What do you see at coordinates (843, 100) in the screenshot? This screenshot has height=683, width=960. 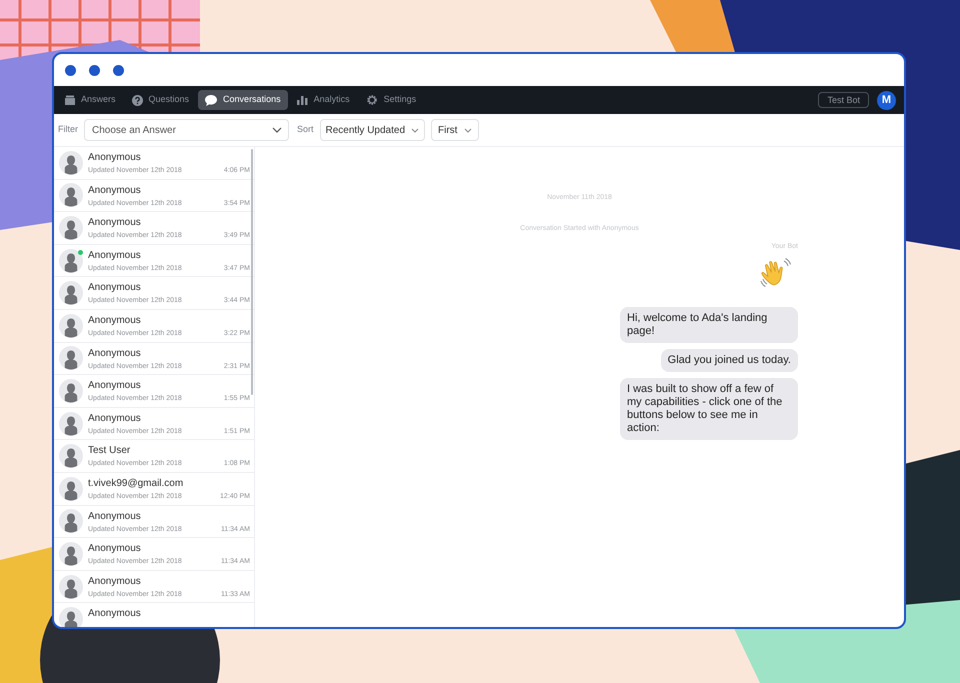 I see `test-bot-button: Test Bot` at bounding box center [843, 100].